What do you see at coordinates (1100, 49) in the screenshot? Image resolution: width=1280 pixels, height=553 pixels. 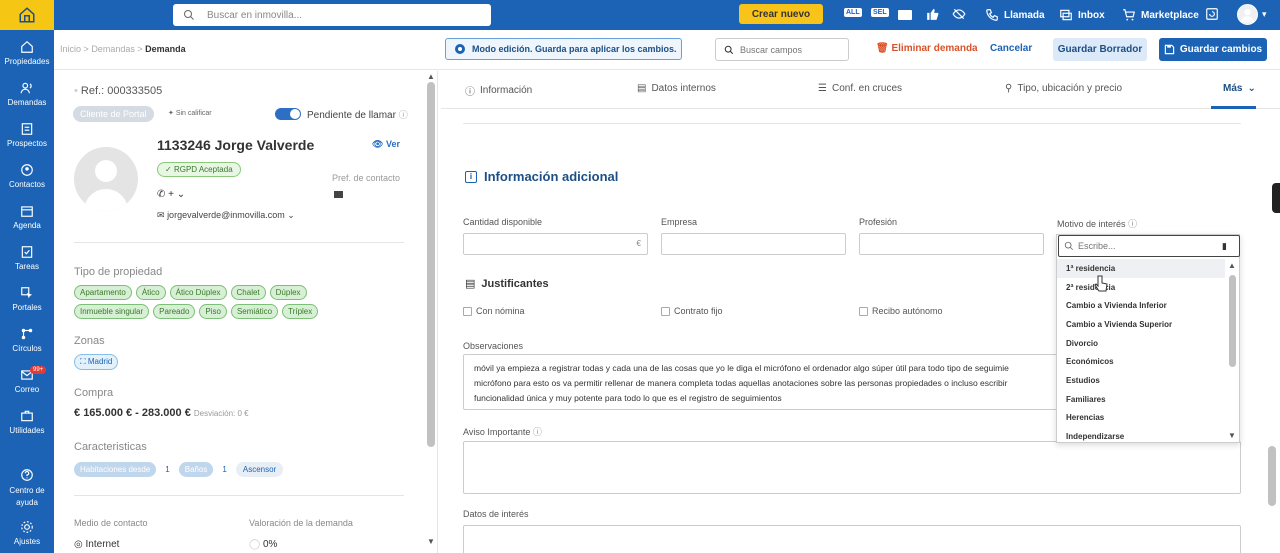 I see `save-draft-button: Guardar Borrador` at bounding box center [1100, 49].